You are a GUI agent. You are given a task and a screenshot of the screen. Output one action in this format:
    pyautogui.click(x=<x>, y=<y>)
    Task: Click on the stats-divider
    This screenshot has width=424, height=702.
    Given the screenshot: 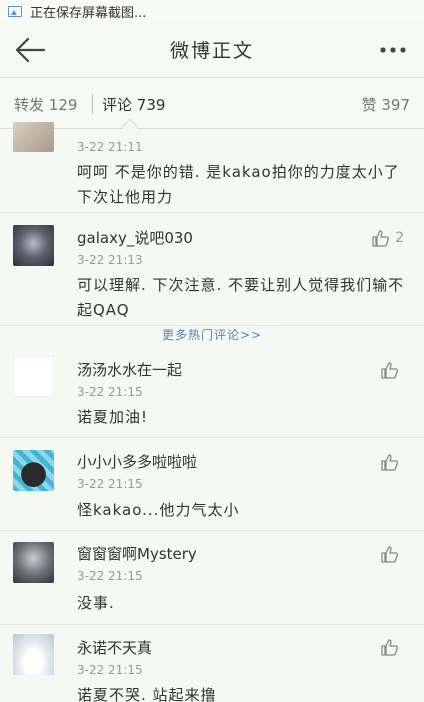 What is the action you would take?
    pyautogui.click(x=92, y=104)
    